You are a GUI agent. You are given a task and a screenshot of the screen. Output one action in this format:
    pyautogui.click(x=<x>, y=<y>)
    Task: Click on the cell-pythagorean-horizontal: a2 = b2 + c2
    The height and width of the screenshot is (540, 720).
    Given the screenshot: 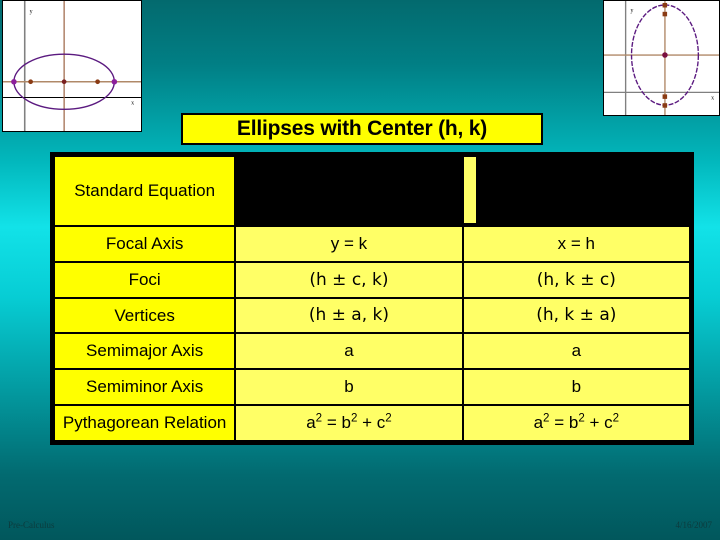 What is the action you would take?
    pyautogui.click(x=349, y=422)
    